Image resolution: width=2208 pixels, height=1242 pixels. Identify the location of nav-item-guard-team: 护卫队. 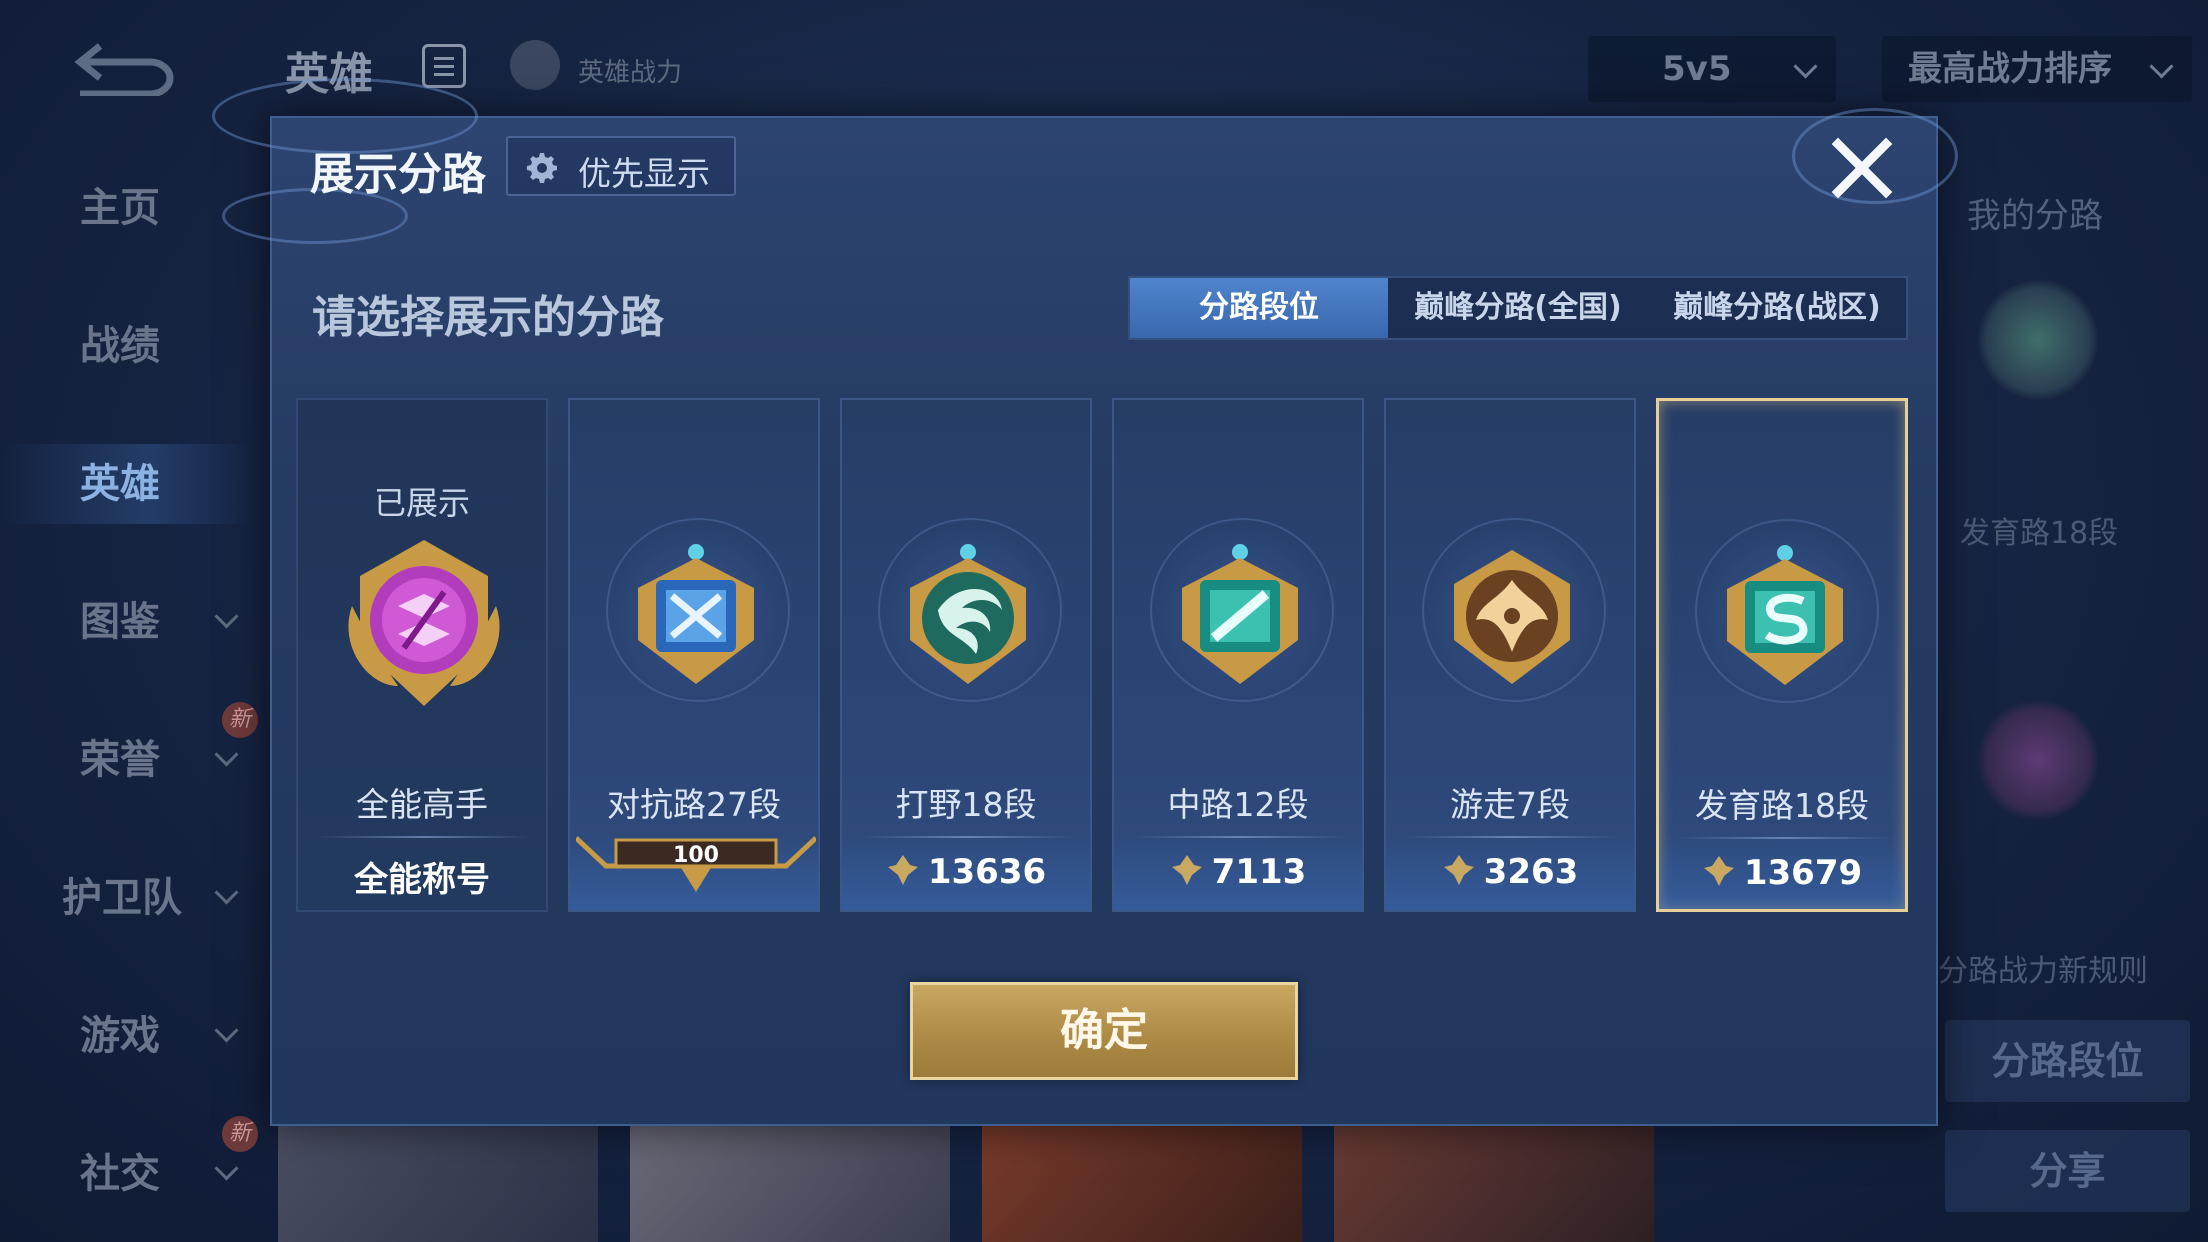
(125, 898).